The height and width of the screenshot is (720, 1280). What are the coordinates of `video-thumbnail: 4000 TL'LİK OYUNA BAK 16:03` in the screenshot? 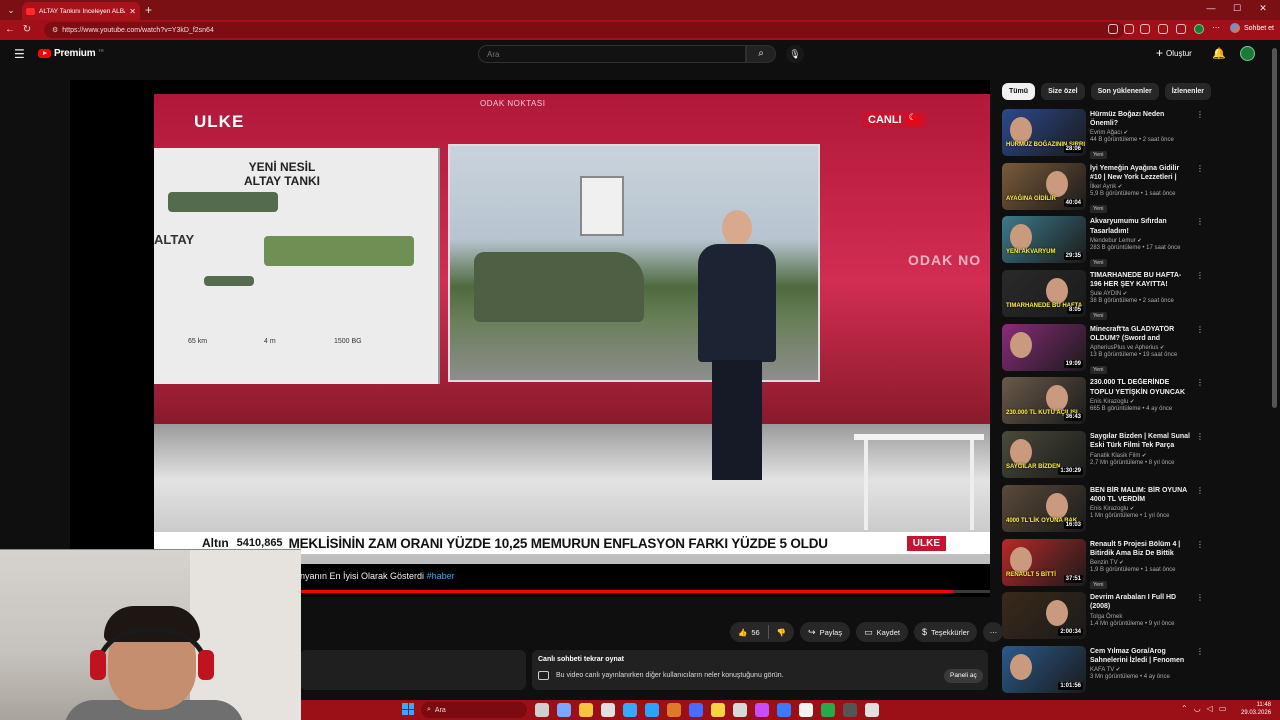 It's located at (1044, 508).